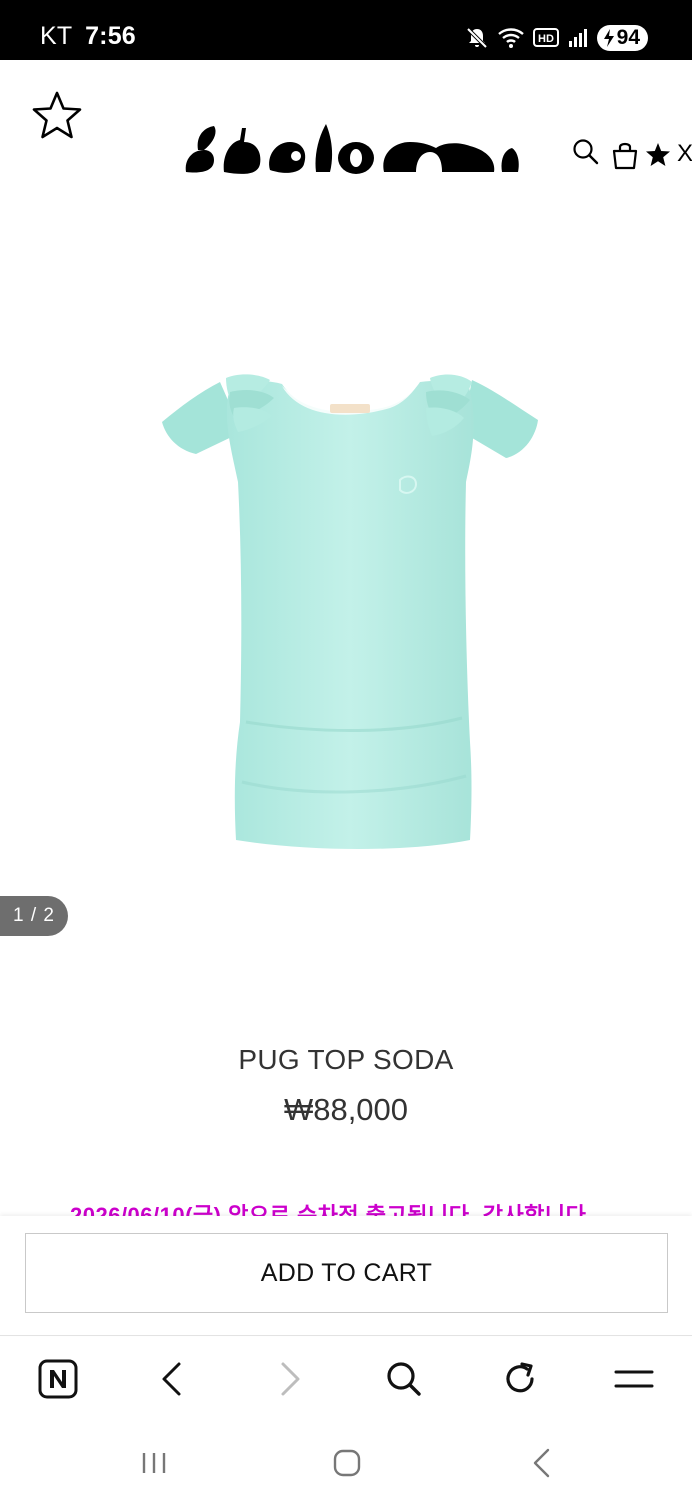 The image size is (692, 1500). I want to click on battery-charging-icon, so click(608, 38).